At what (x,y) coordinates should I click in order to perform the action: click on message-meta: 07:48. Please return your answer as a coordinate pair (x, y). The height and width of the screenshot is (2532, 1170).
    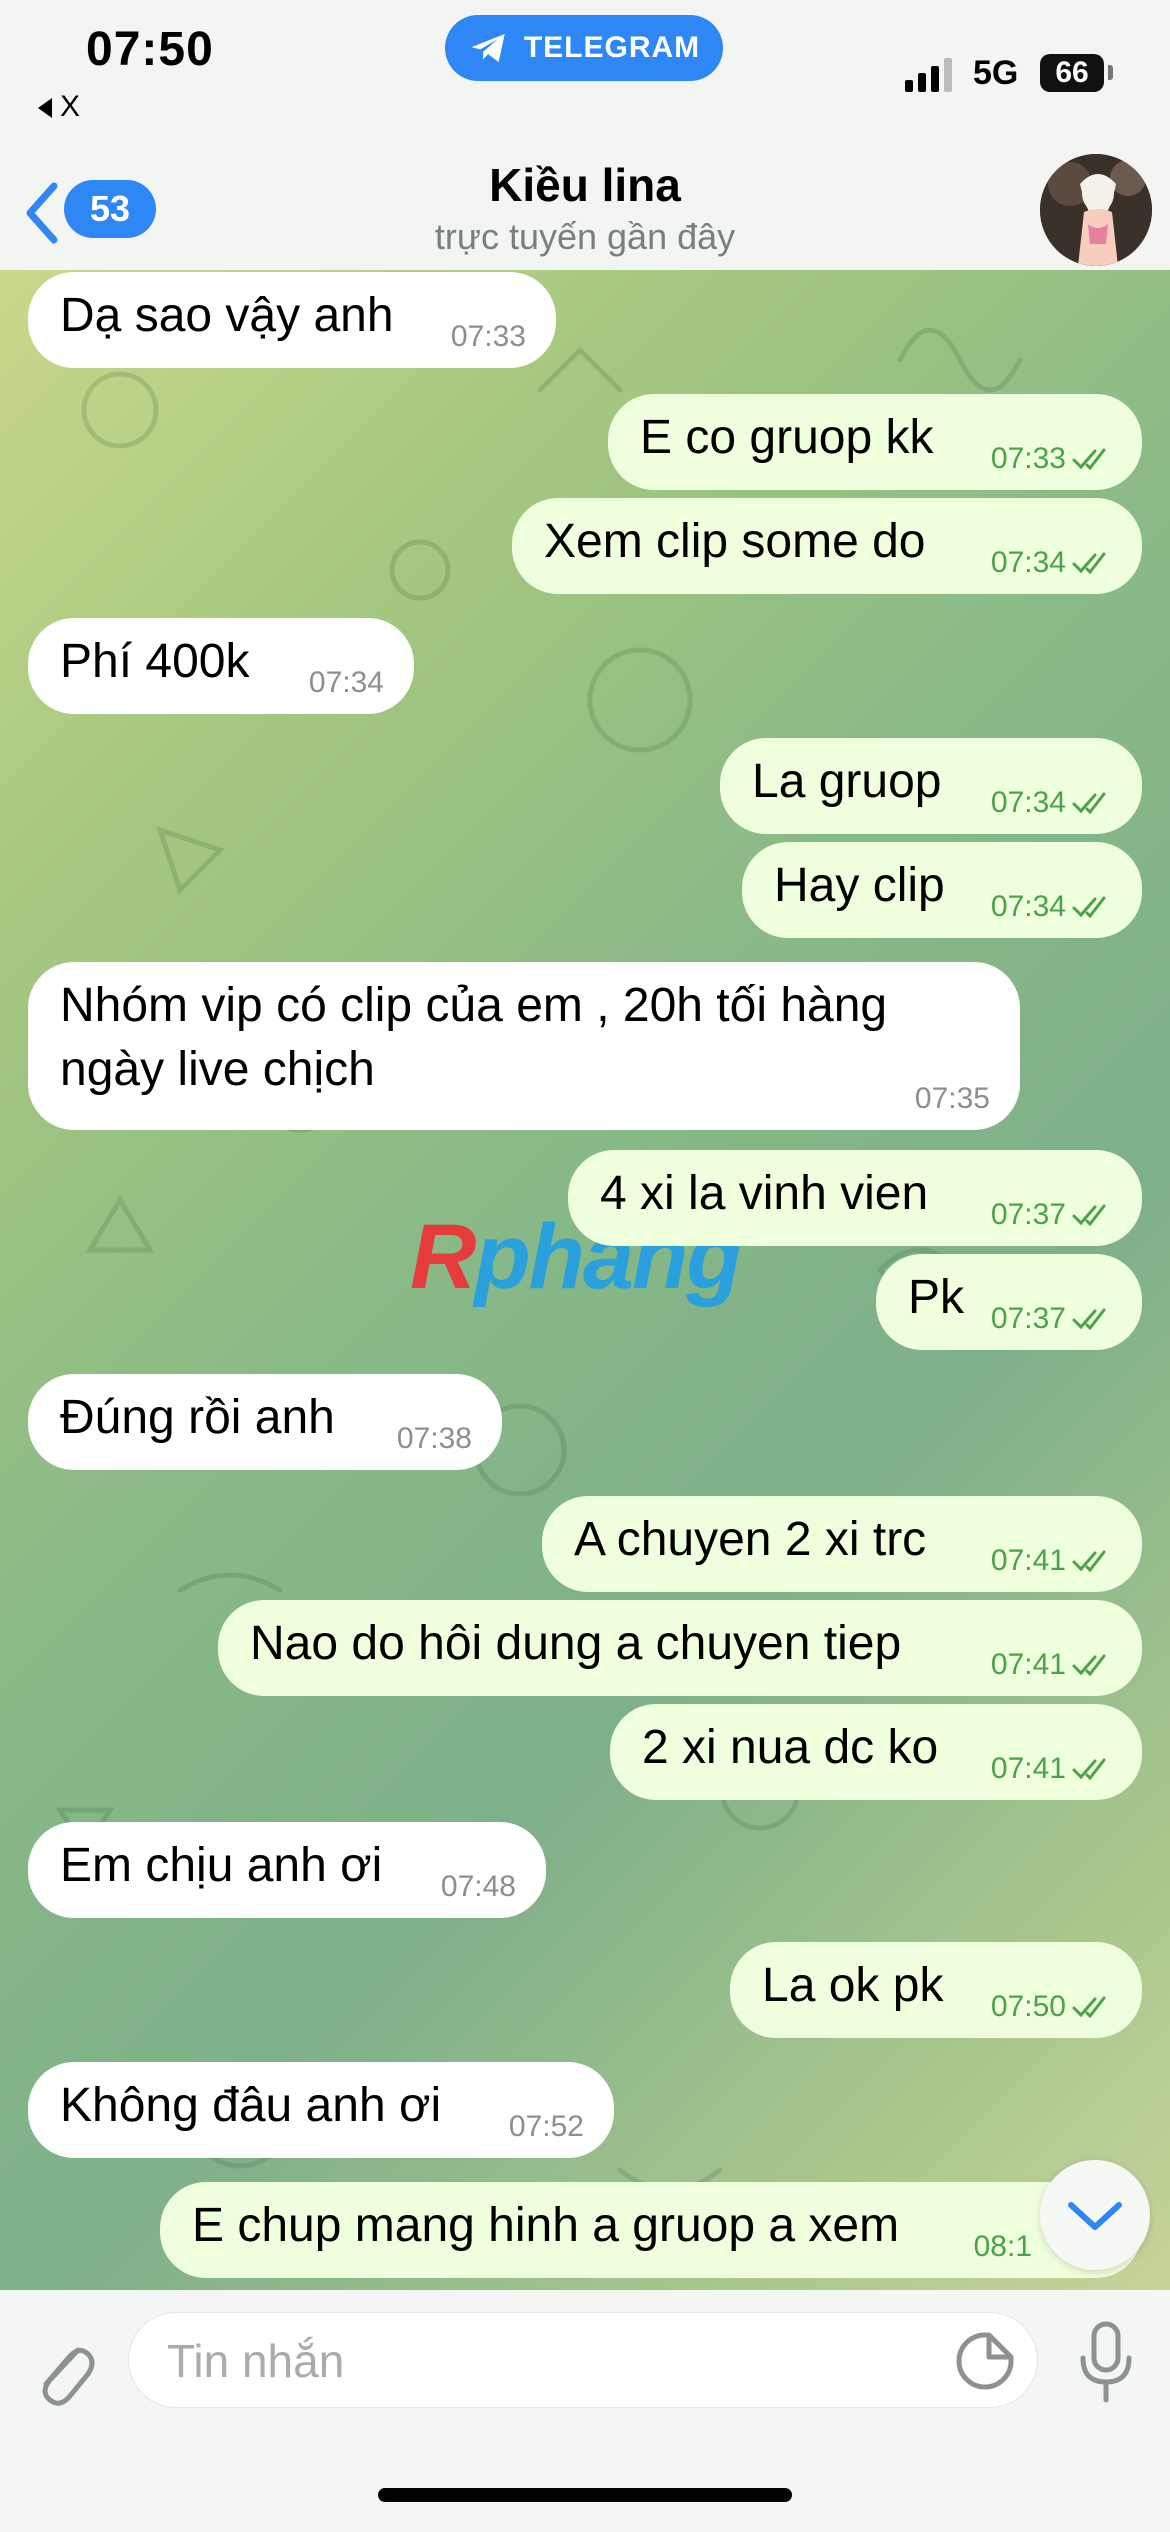
    Looking at the image, I should click on (478, 1887).